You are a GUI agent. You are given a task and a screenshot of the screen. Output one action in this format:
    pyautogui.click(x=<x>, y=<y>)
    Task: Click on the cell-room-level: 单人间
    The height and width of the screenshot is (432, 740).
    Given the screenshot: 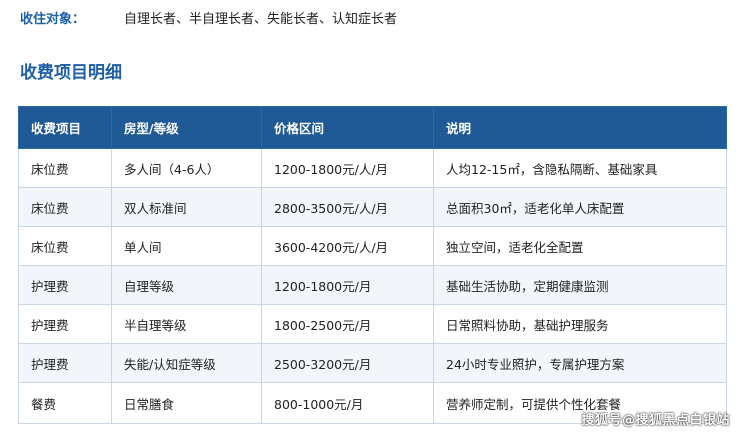 What is the action you would take?
    pyautogui.click(x=186, y=246)
    